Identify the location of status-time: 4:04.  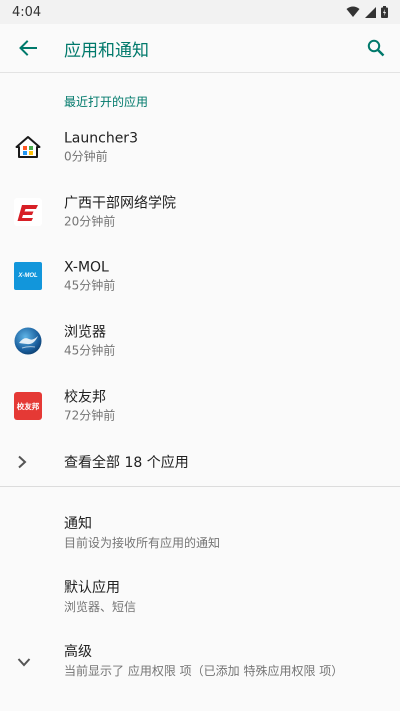
(27, 12).